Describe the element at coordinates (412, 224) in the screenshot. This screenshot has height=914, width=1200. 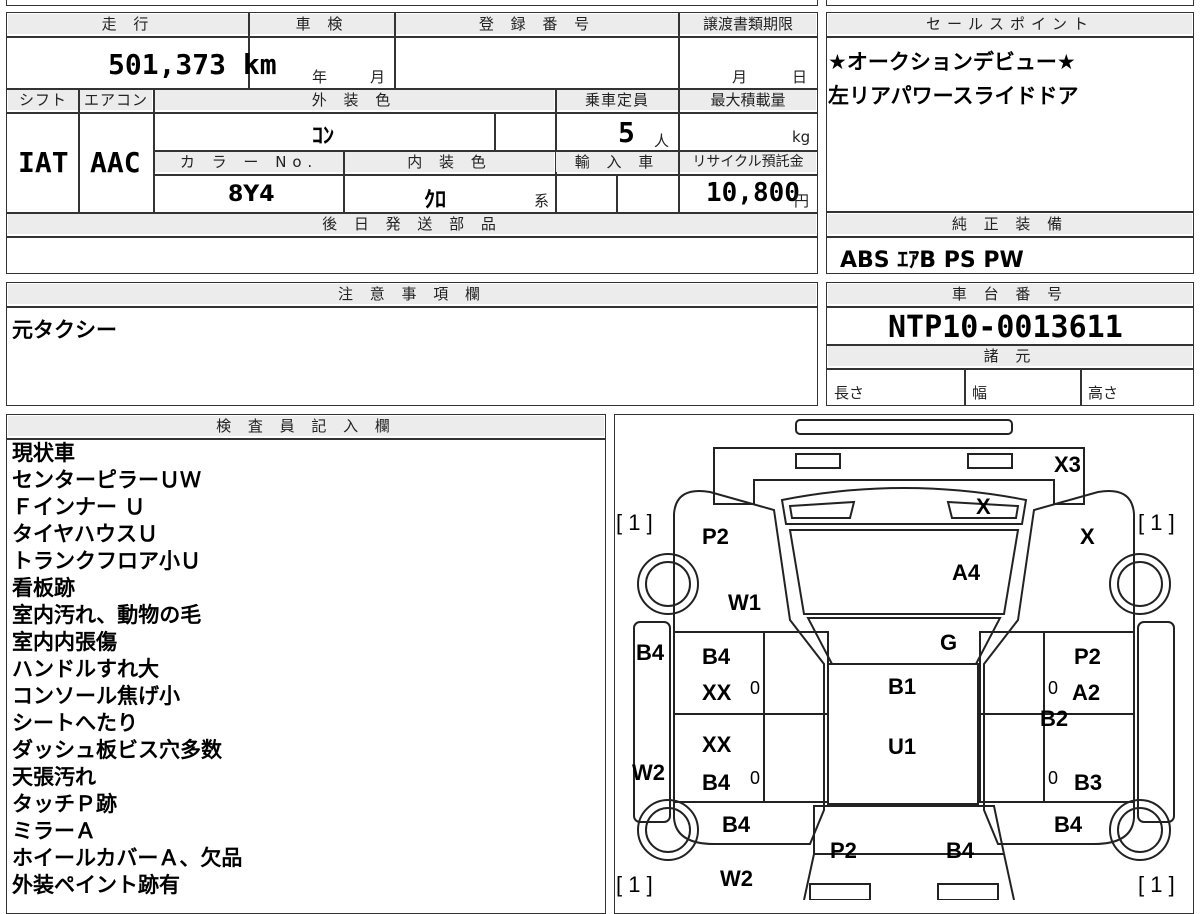
I see `later-parts-header: 後 日 発 送 部 品` at that location.